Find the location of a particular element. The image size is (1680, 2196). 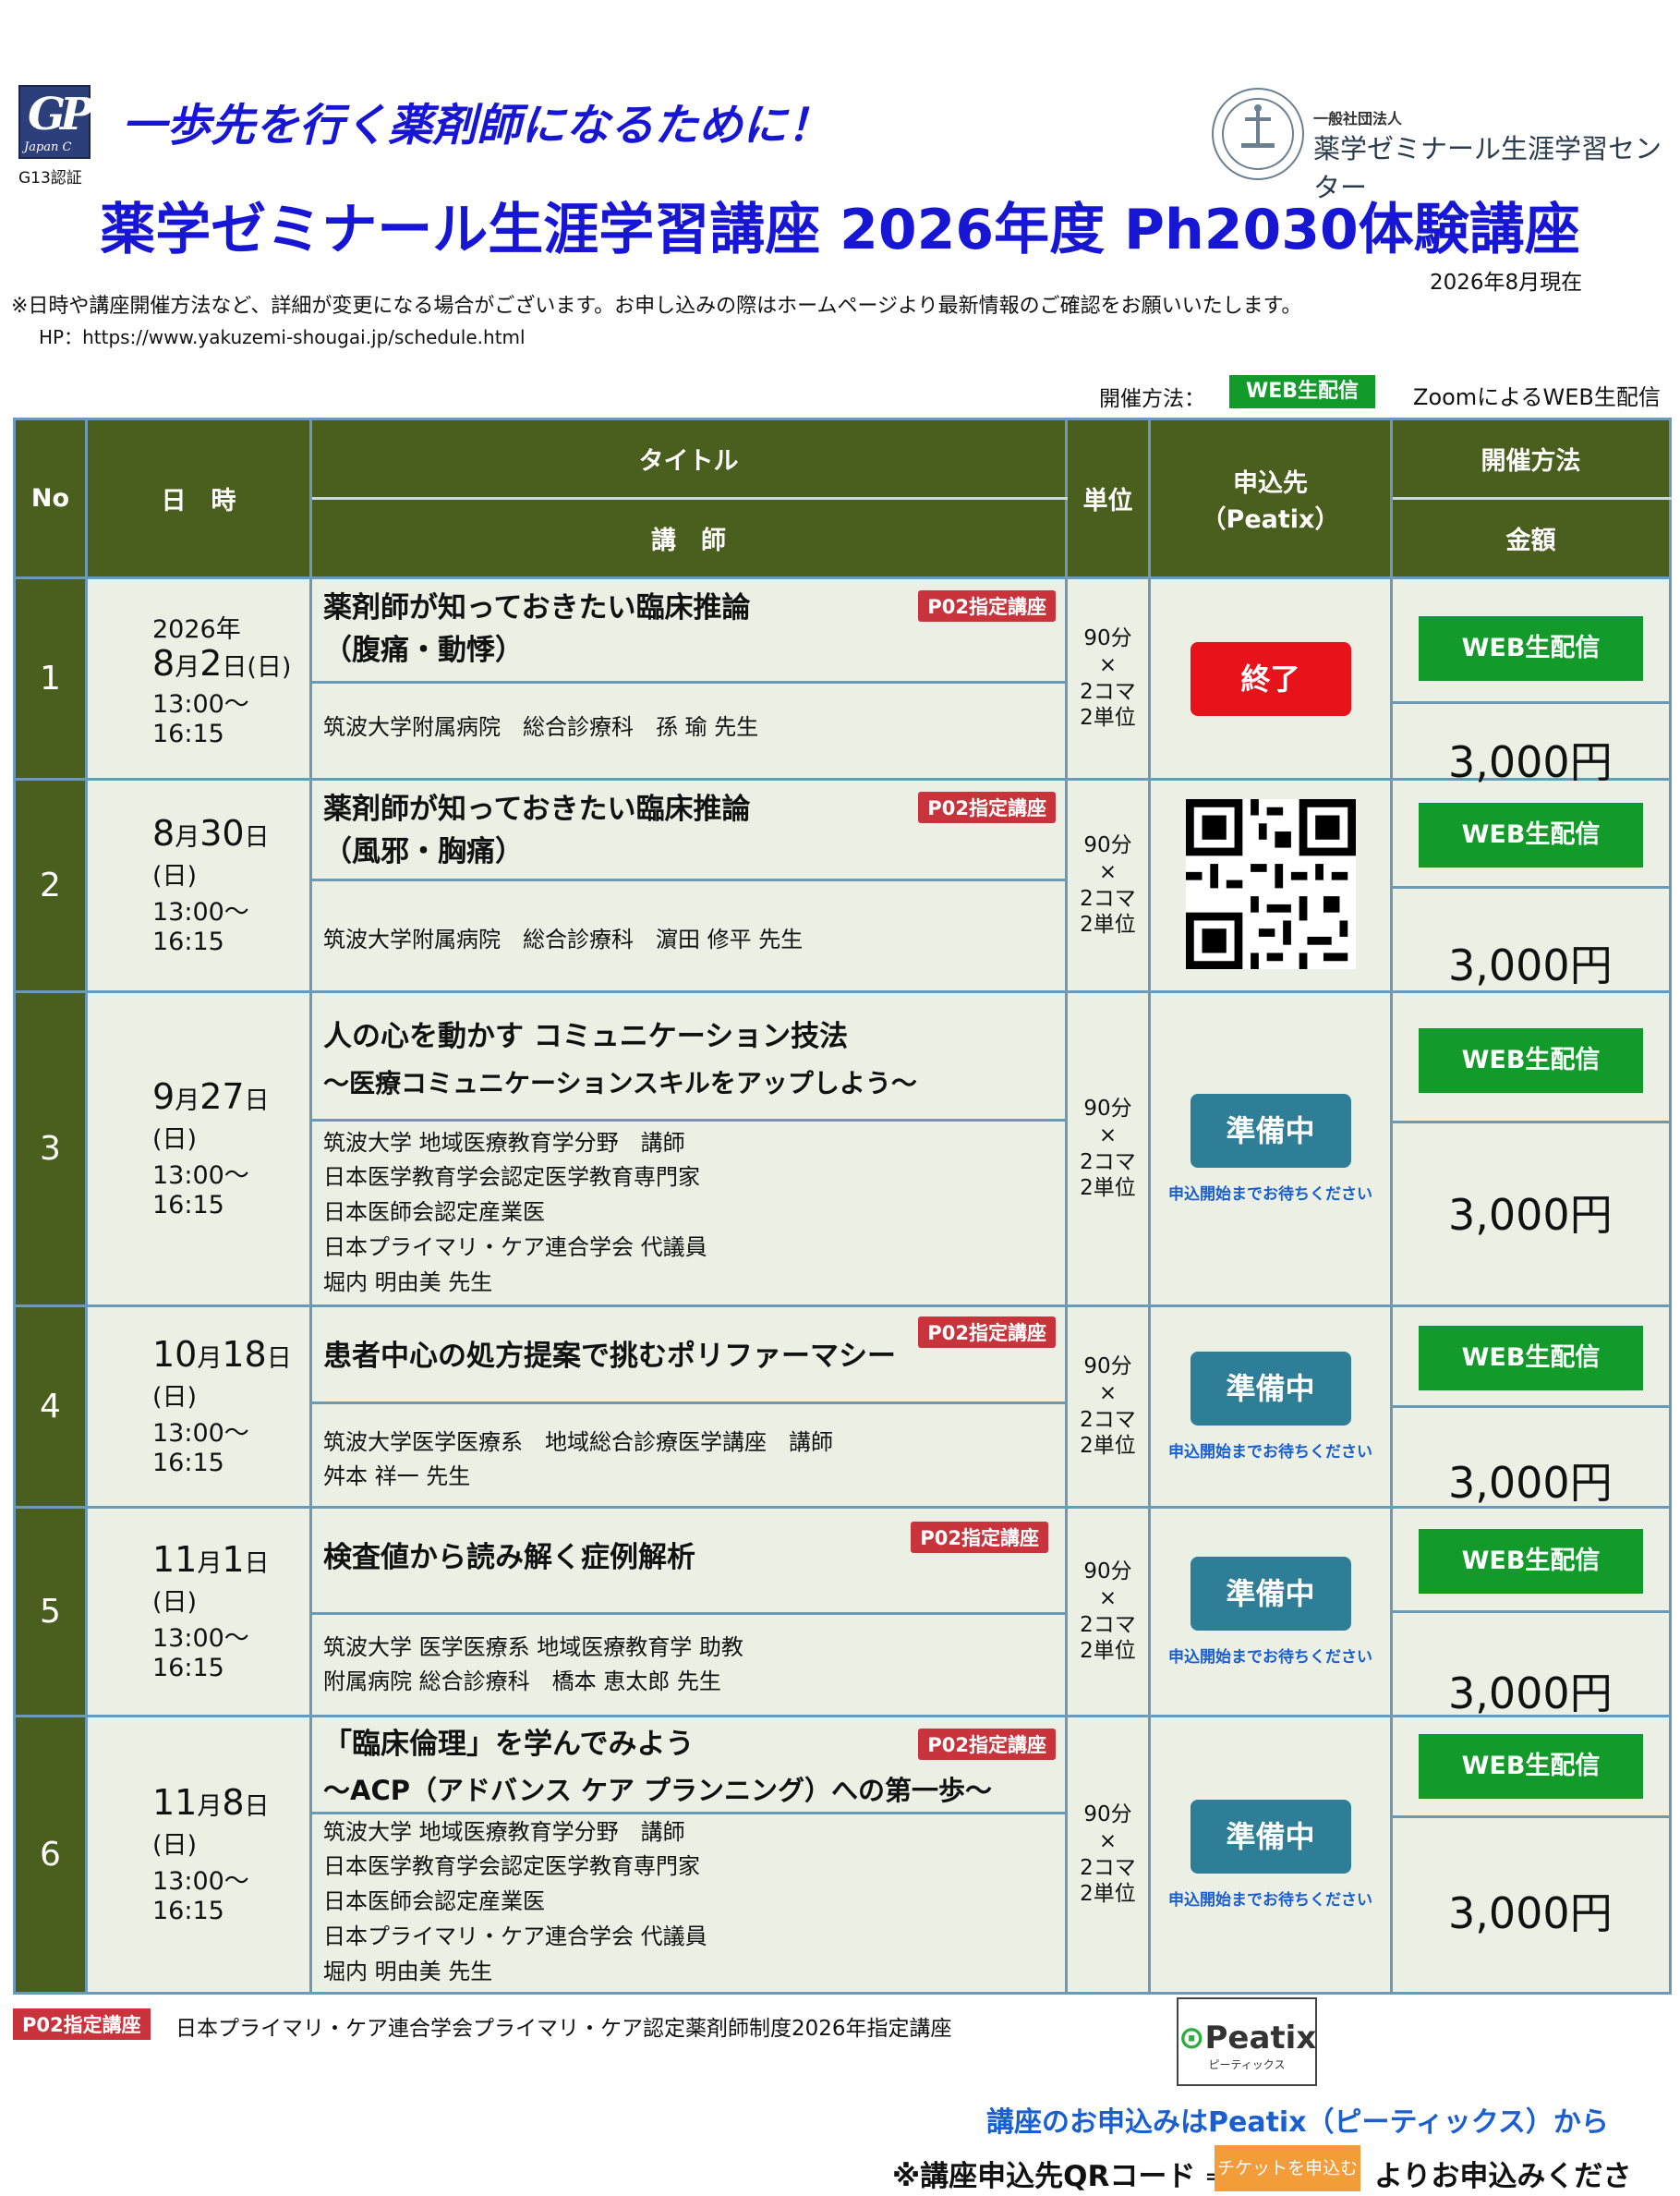

row-month: 10 is located at coordinates (175, 1354).